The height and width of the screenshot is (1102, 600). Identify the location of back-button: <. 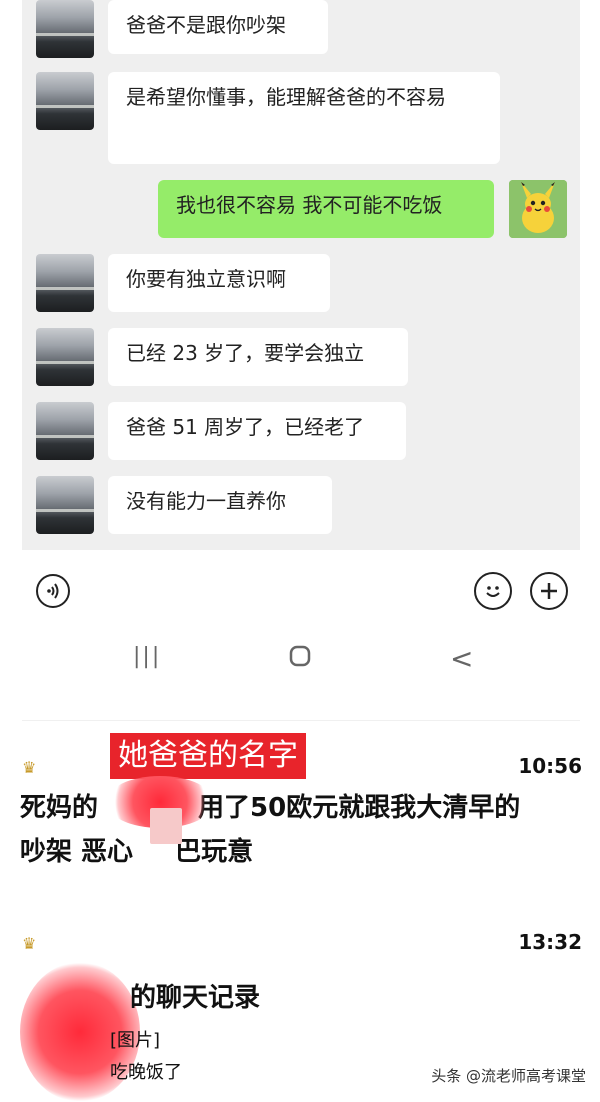
(461, 658).